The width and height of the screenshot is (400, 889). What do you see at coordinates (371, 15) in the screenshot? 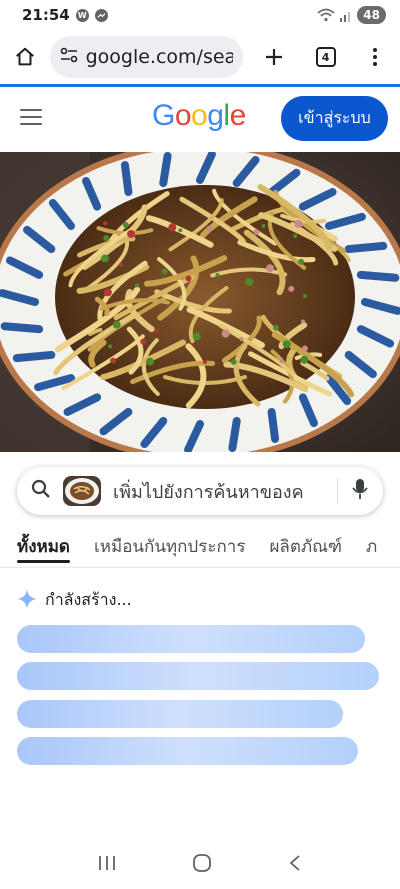
I see `battery-indicator: 48` at bounding box center [371, 15].